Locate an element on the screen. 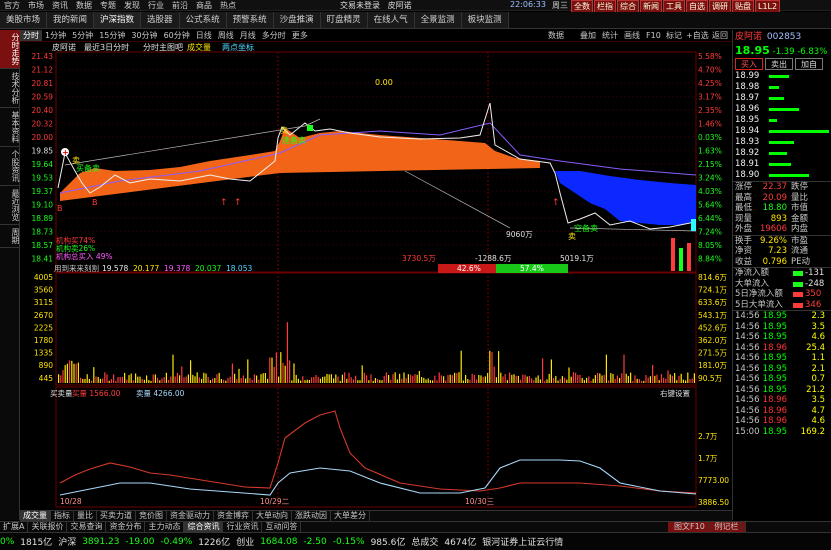  periodbar-data-button: 数据 is located at coordinates (556, 36).